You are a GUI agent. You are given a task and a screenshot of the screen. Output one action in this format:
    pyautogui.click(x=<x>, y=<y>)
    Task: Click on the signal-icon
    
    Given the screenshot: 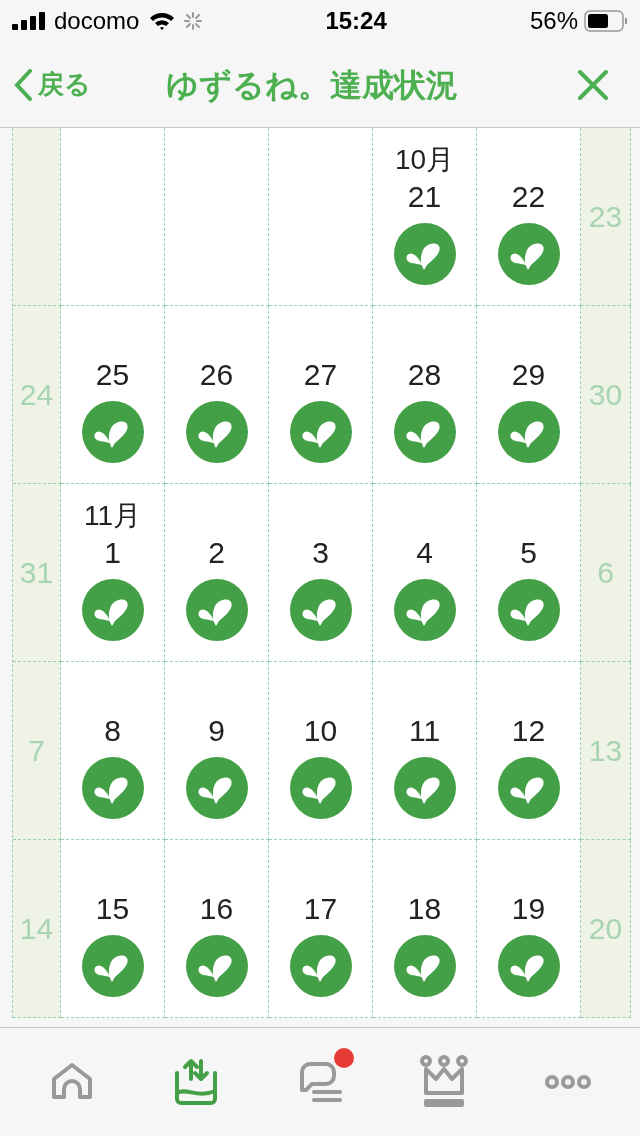 What is the action you would take?
    pyautogui.click(x=30, y=21)
    